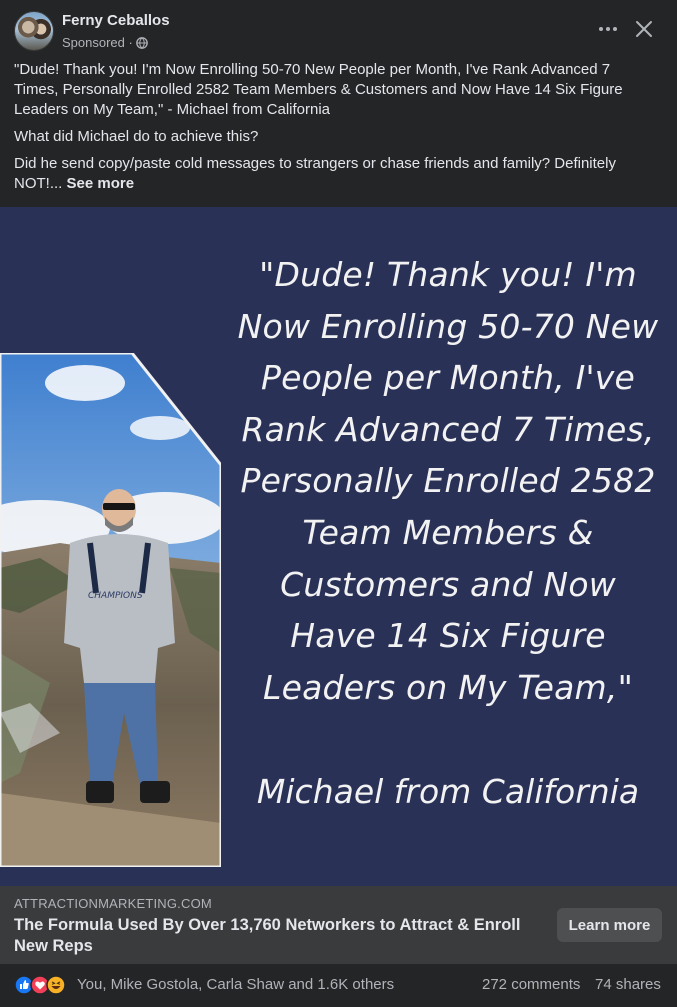  What do you see at coordinates (338, 30) in the screenshot?
I see `post-header: Ferny Ceballos Sponsored ·` at bounding box center [338, 30].